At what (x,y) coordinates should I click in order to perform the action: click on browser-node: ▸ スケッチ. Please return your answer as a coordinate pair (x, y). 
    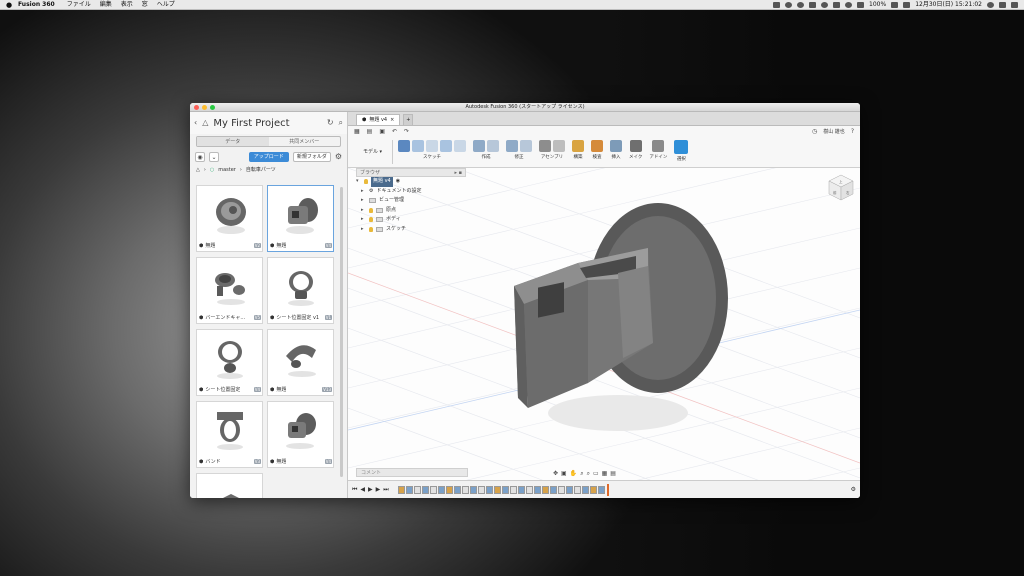
    Looking at the image, I should click on (411, 230).